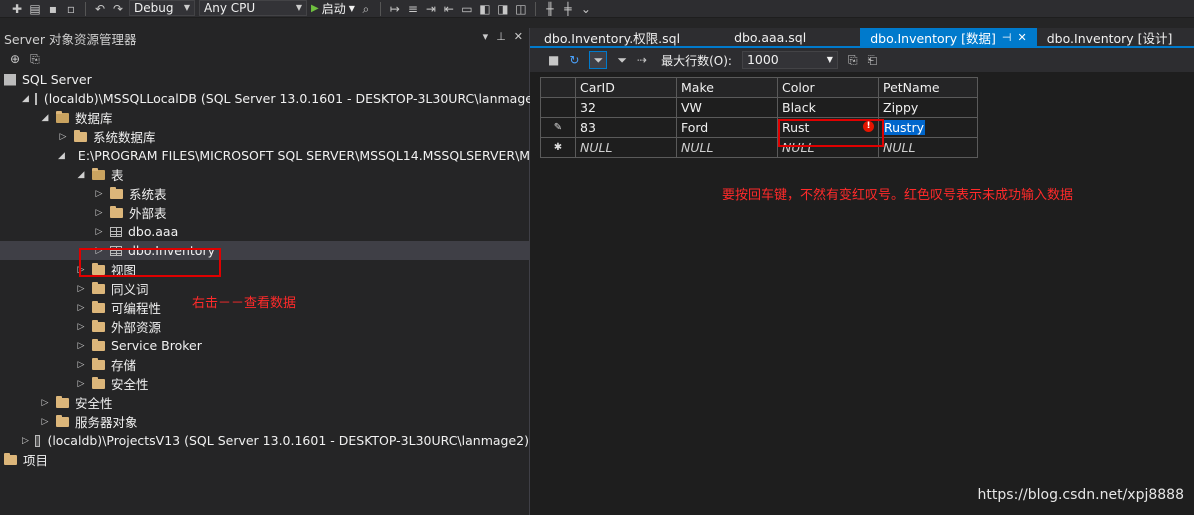 The height and width of the screenshot is (515, 1194). I want to click on platform-dropdown: Any CPU ▼, so click(253, 8).